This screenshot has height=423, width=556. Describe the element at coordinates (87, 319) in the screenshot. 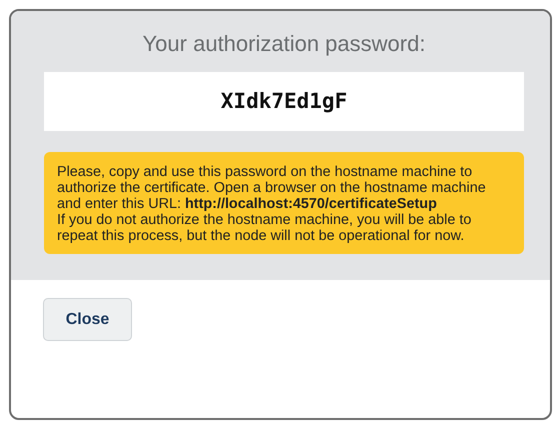

I see `close-button: Close` at that location.